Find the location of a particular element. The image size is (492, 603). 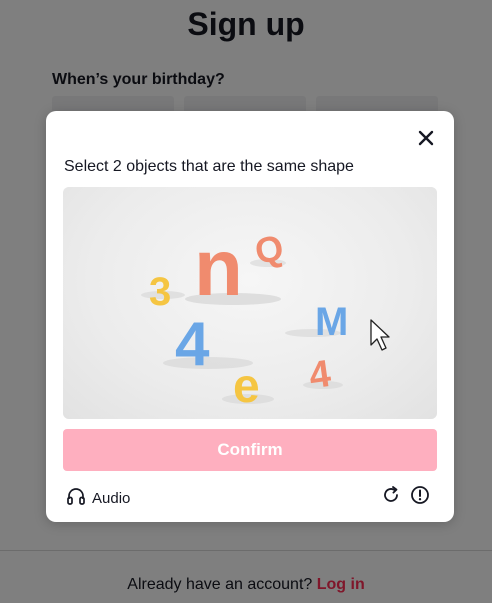

close-icon is located at coordinates (426, 138).